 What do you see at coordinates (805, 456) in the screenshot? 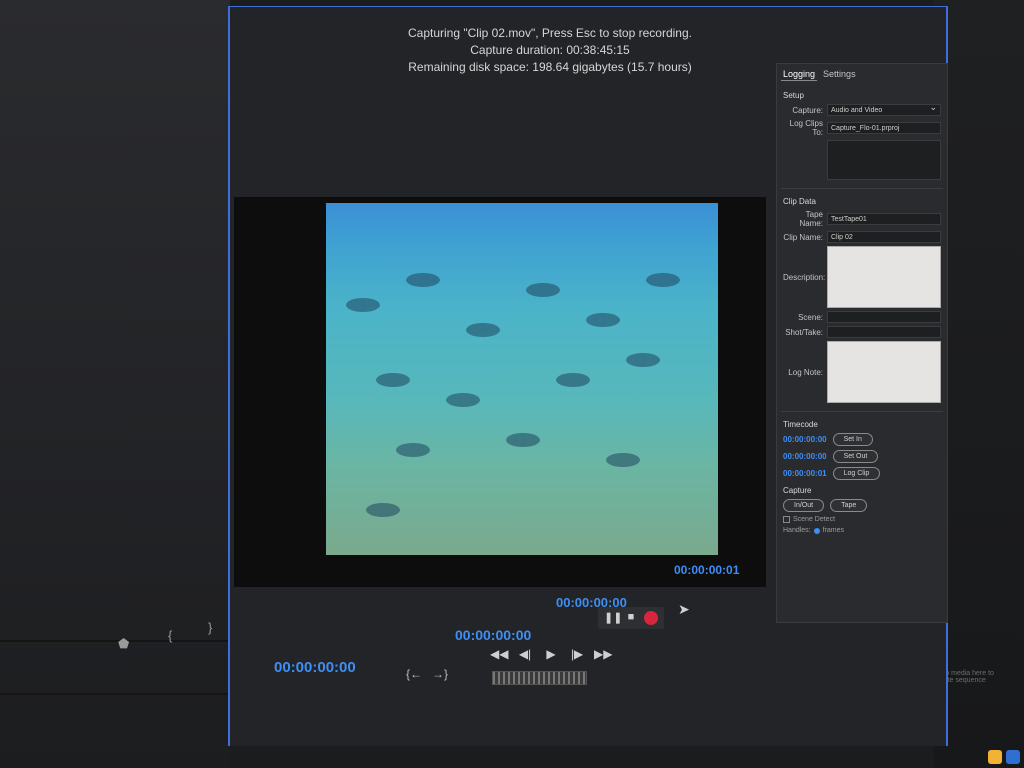
I see `out-point-timecode: 00:00:00:00` at bounding box center [805, 456].